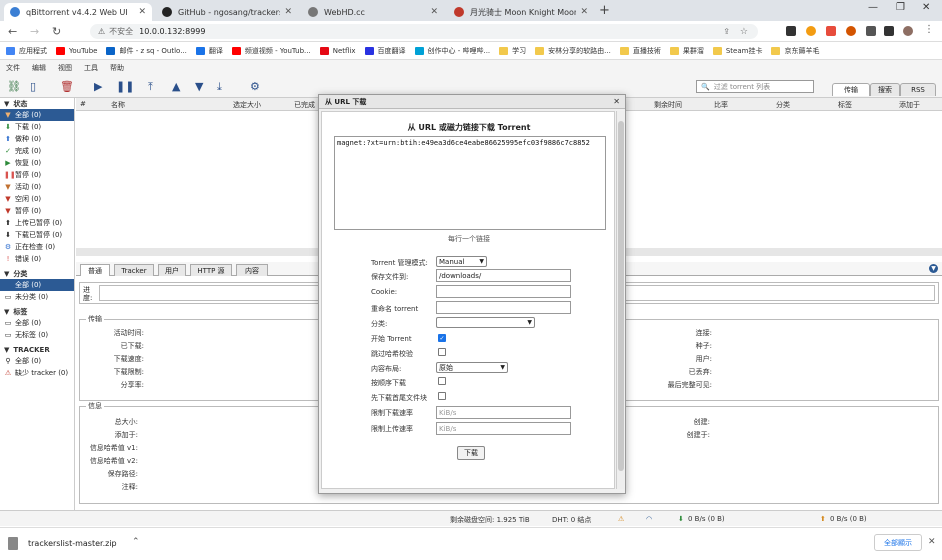  Describe the element at coordinates (37, 151) in the screenshot. I see `status-item: ✓ 完成 (0)` at that location.